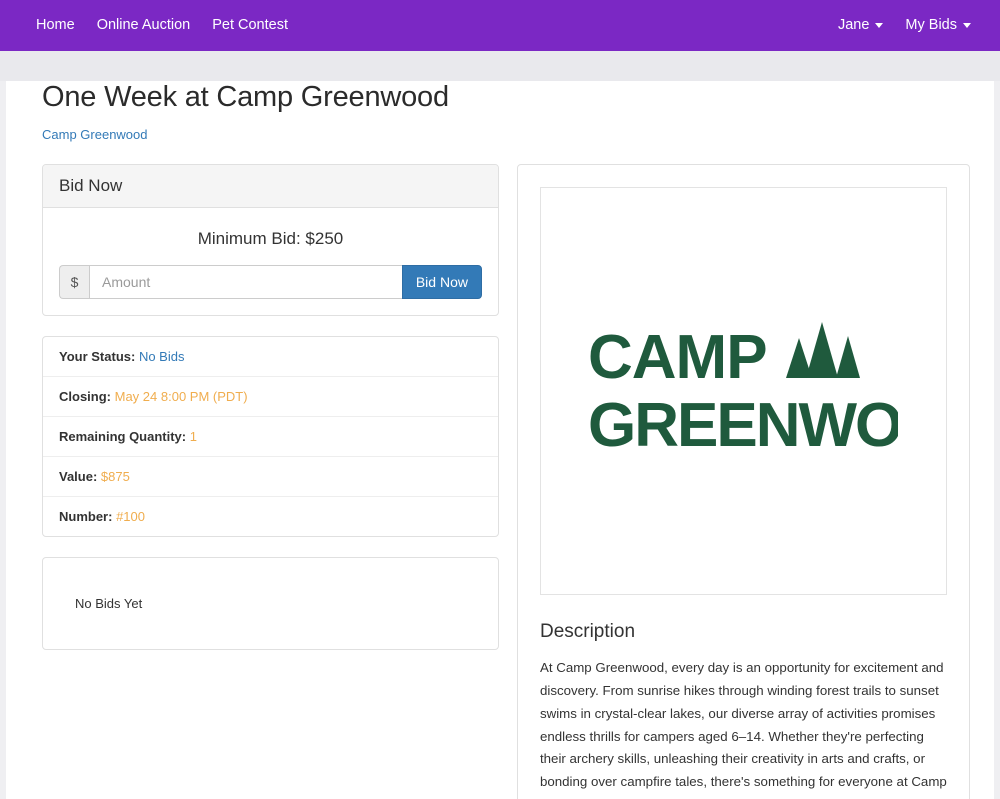  Describe the element at coordinates (270, 603) in the screenshot. I see `bid-history-panel: No Bids Yet` at that location.